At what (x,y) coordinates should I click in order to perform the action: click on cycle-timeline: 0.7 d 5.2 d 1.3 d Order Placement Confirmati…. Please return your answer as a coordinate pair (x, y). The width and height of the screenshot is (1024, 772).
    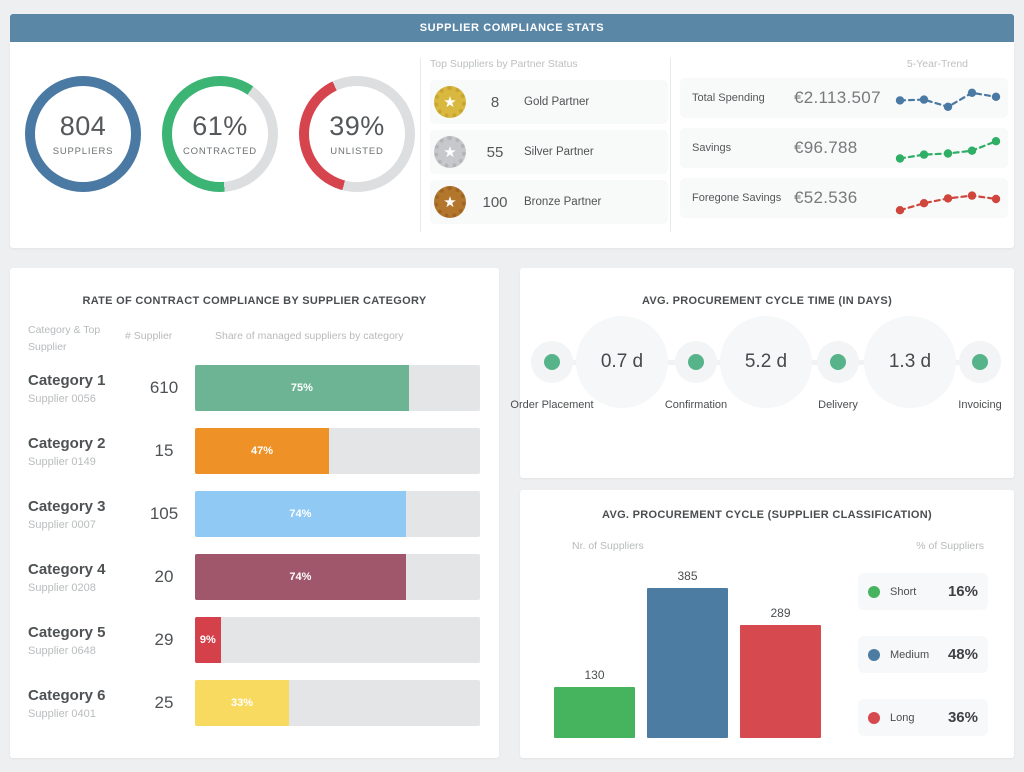
    Looking at the image, I should click on (762, 373).